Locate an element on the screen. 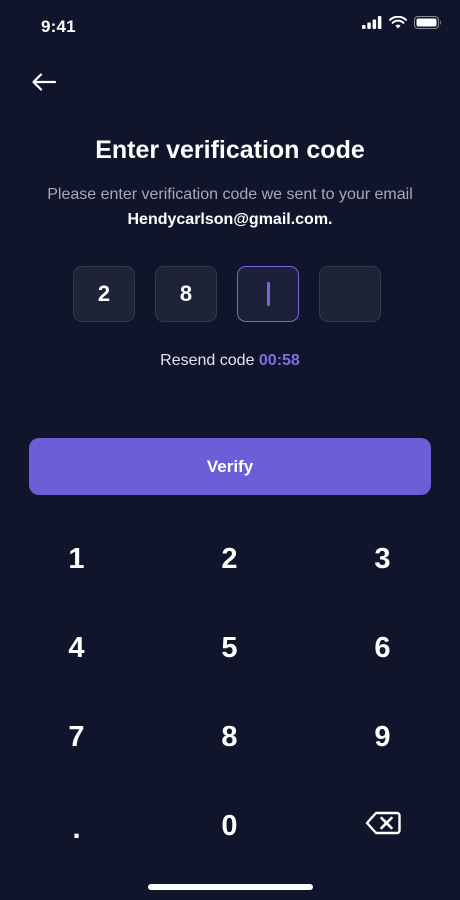 Image resolution: width=460 pixels, height=900 pixels. status-icons is located at coordinates (402, 24).